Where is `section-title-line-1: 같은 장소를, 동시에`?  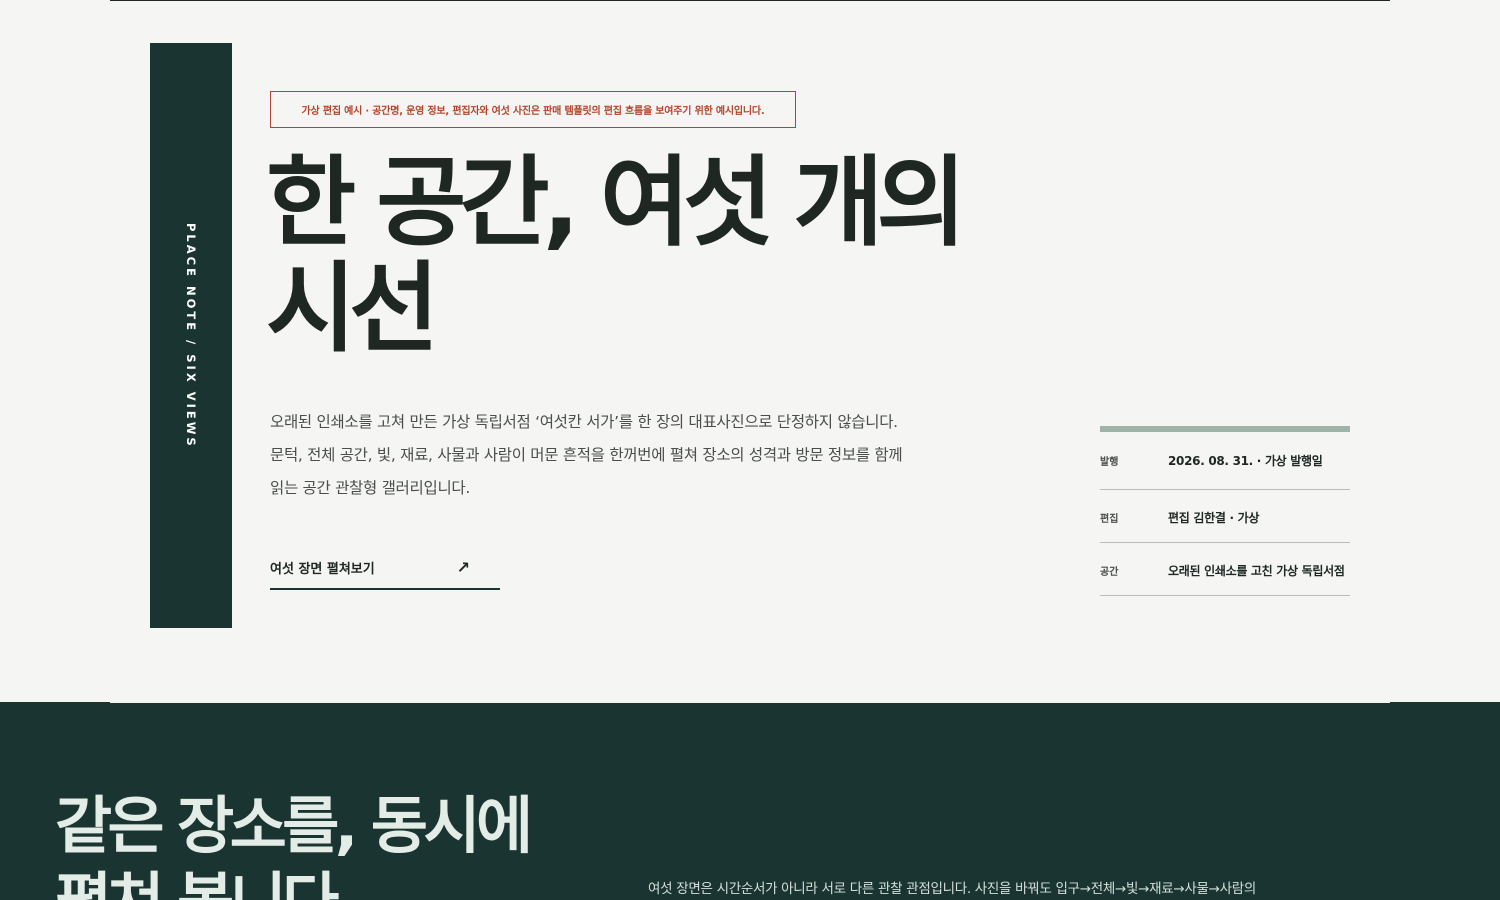 section-title-line-1: 같은 장소를, 동시에 is located at coordinates (294, 825).